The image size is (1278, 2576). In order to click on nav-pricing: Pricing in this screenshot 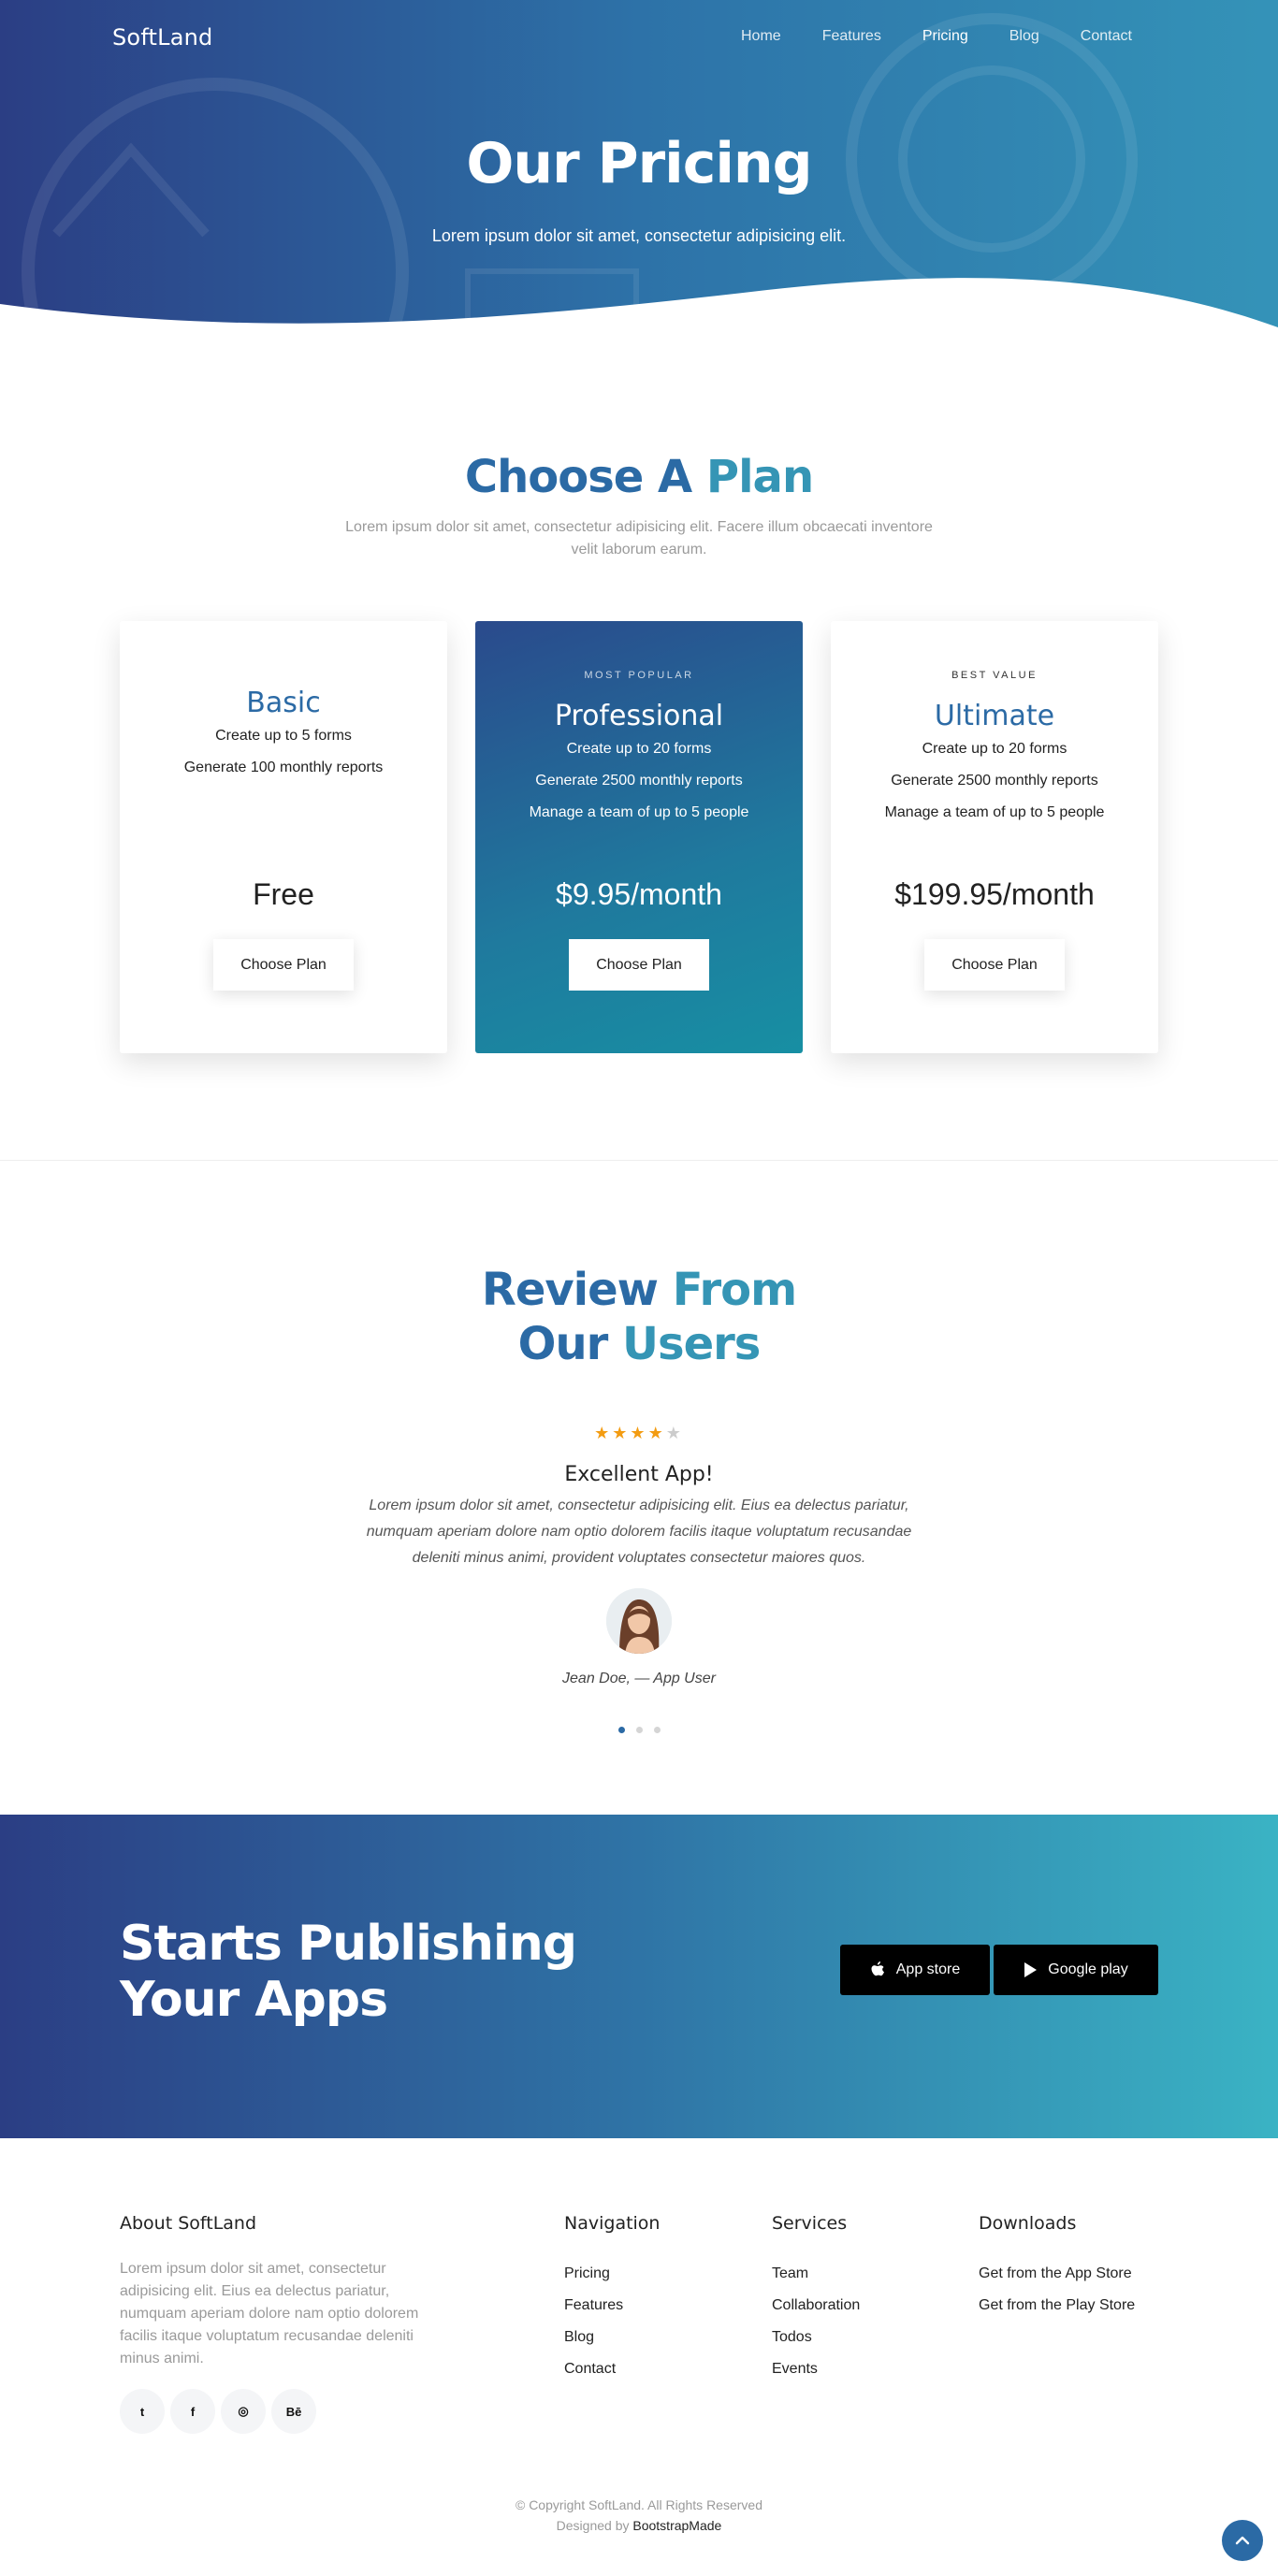, I will do `click(945, 37)`.